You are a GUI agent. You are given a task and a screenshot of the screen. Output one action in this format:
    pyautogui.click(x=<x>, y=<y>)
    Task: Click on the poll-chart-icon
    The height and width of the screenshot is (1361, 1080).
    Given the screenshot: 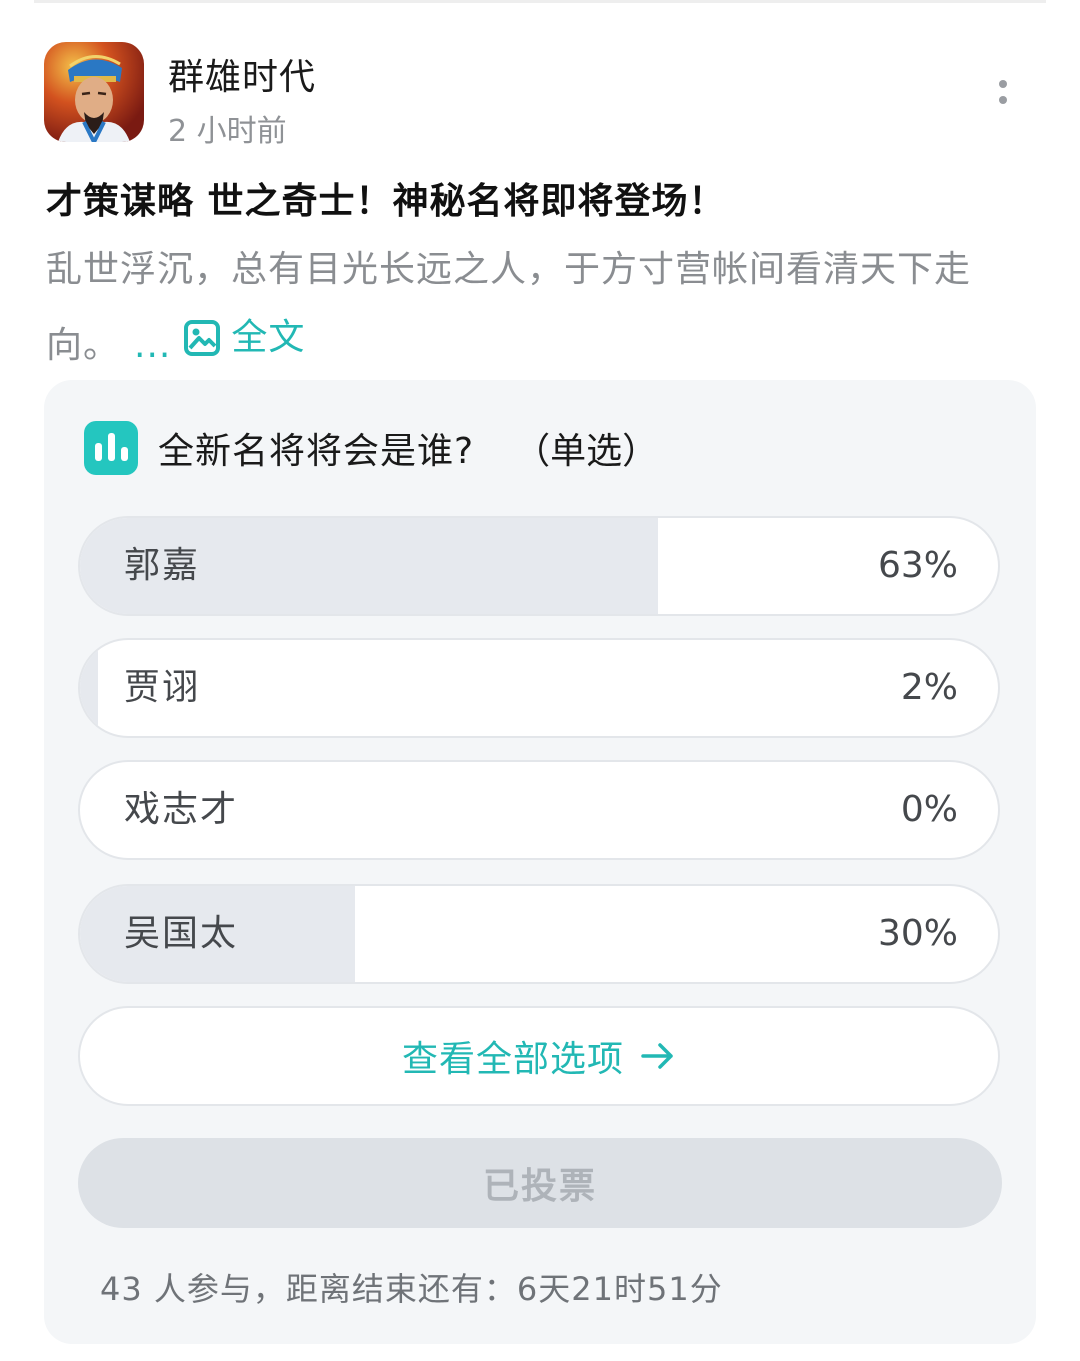 What is the action you would take?
    pyautogui.click(x=111, y=448)
    